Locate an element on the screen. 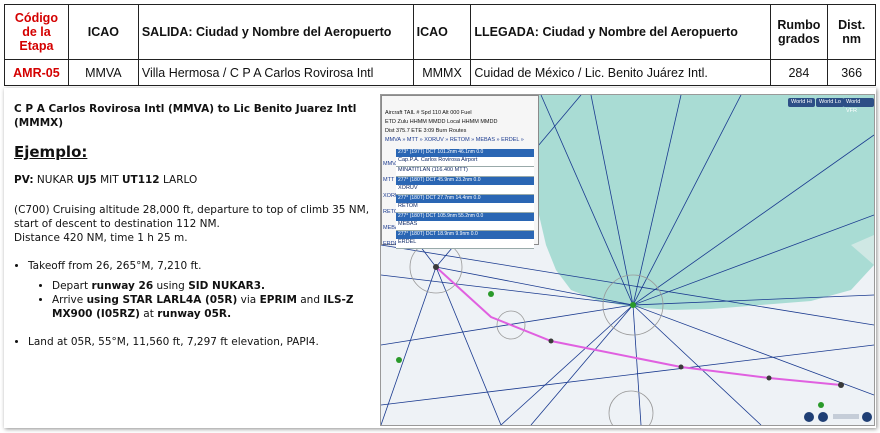 The image size is (880, 433). header-icao-departure: ICAO is located at coordinates (103, 32).